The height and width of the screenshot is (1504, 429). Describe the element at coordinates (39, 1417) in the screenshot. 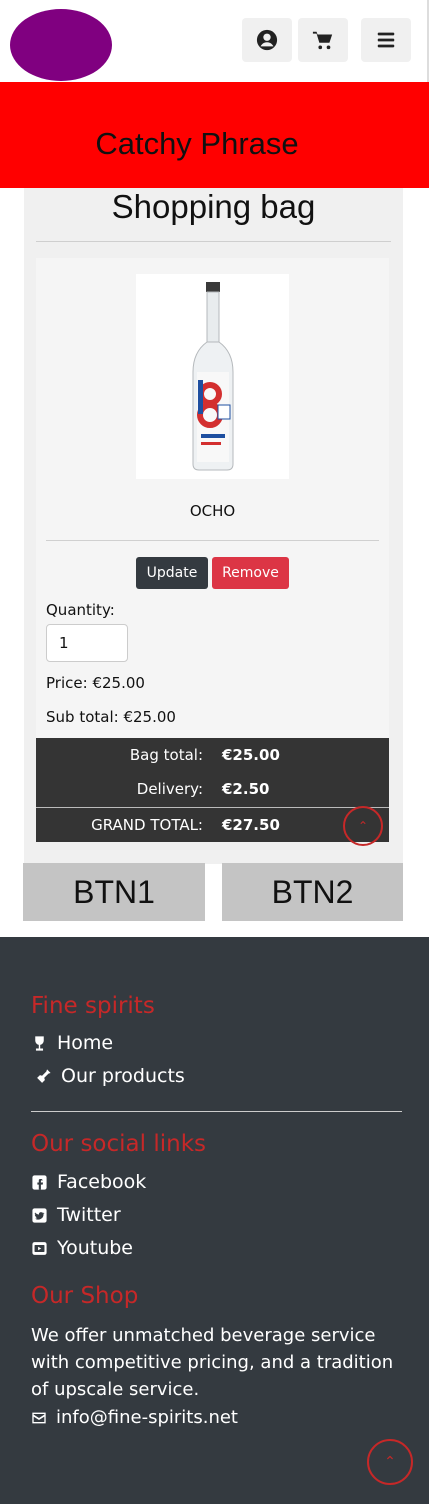

I see `envelope-icon` at that location.